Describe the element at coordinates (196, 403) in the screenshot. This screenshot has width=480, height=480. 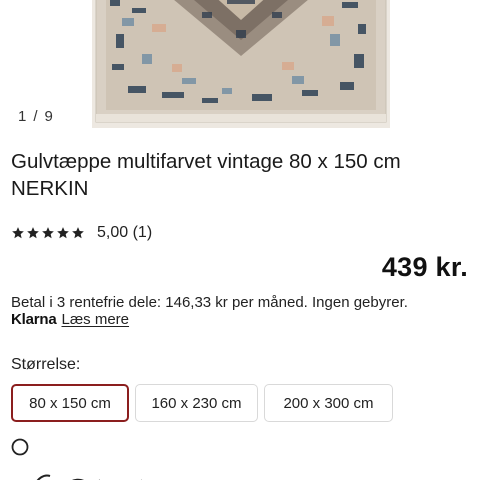
I see `size-option-160x230: 160 x 230 cm` at that location.